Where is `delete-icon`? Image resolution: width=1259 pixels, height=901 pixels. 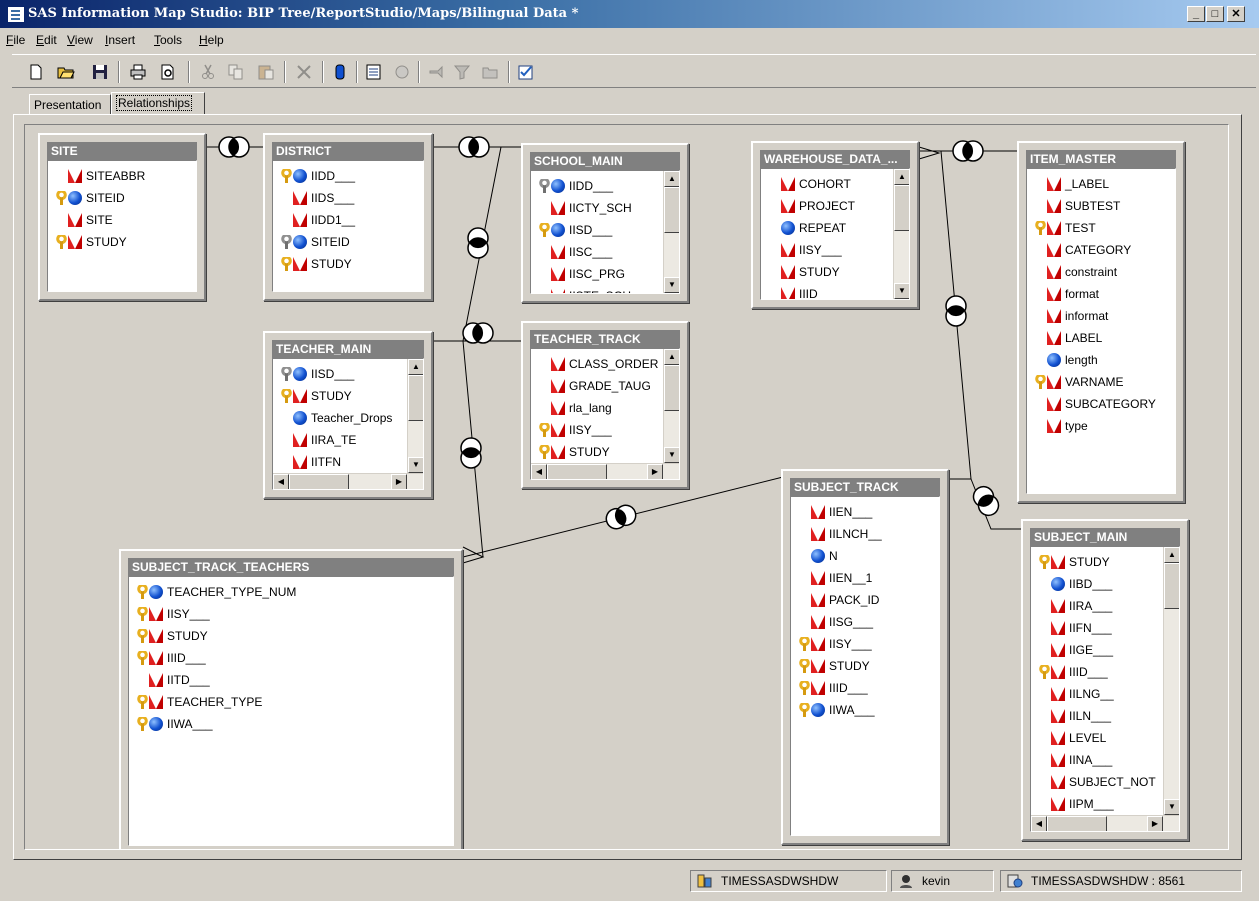
delete-icon is located at coordinates (304, 72).